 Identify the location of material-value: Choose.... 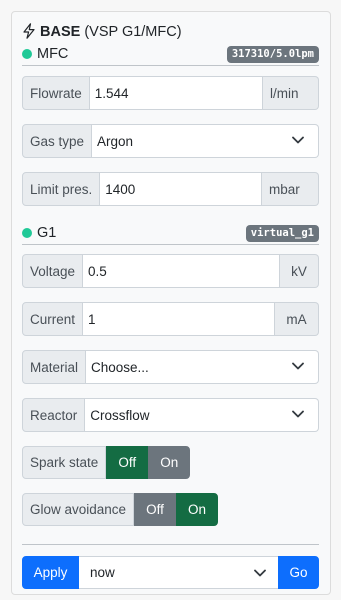
(120, 367).